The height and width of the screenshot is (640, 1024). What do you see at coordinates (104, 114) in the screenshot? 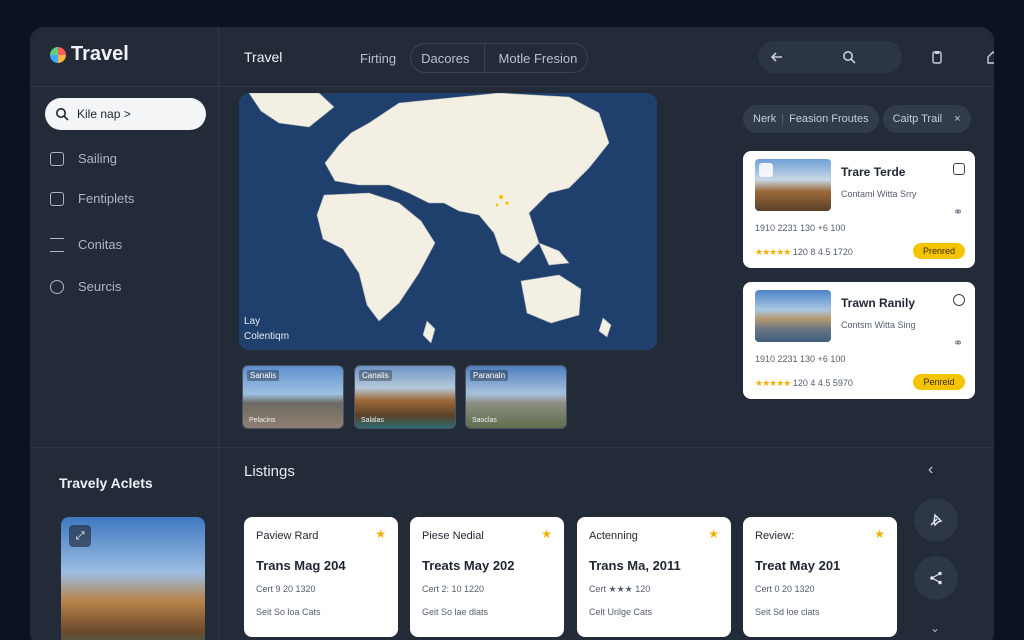
I see `search-input: Kile nap >` at bounding box center [104, 114].